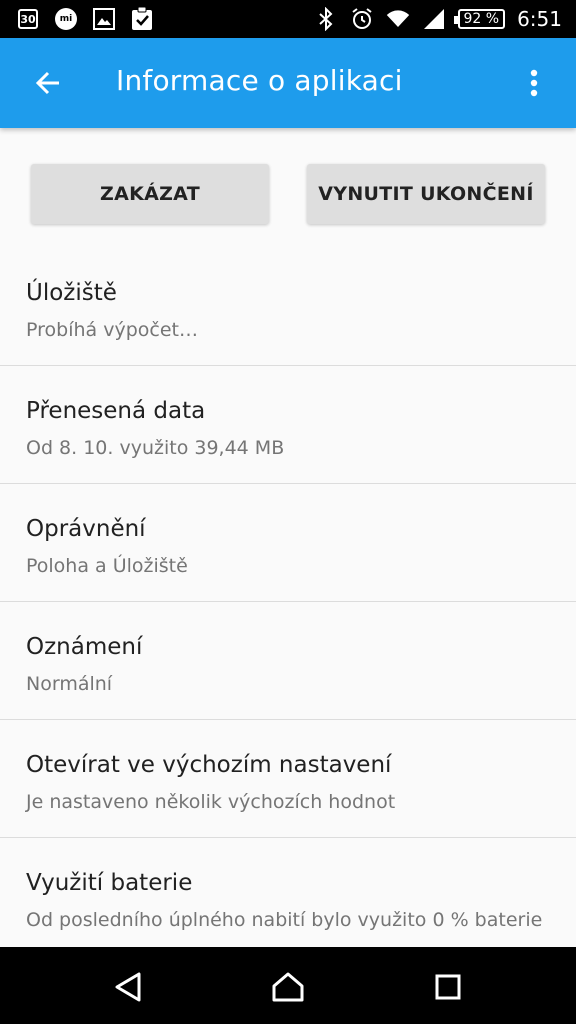 Image resolution: width=576 pixels, height=1024 pixels. What do you see at coordinates (142, 19) in the screenshot?
I see `clipboard-check-icon` at bounding box center [142, 19].